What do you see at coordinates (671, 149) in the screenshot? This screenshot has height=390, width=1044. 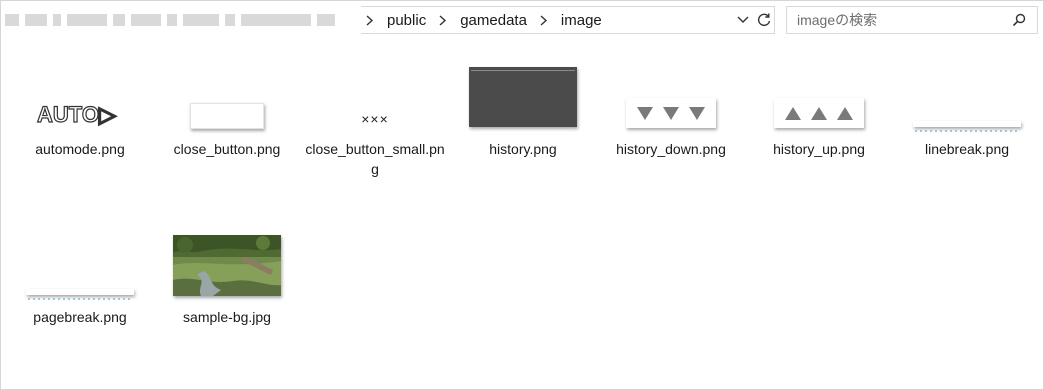 I see `file-name: history_down.png` at bounding box center [671, 149].